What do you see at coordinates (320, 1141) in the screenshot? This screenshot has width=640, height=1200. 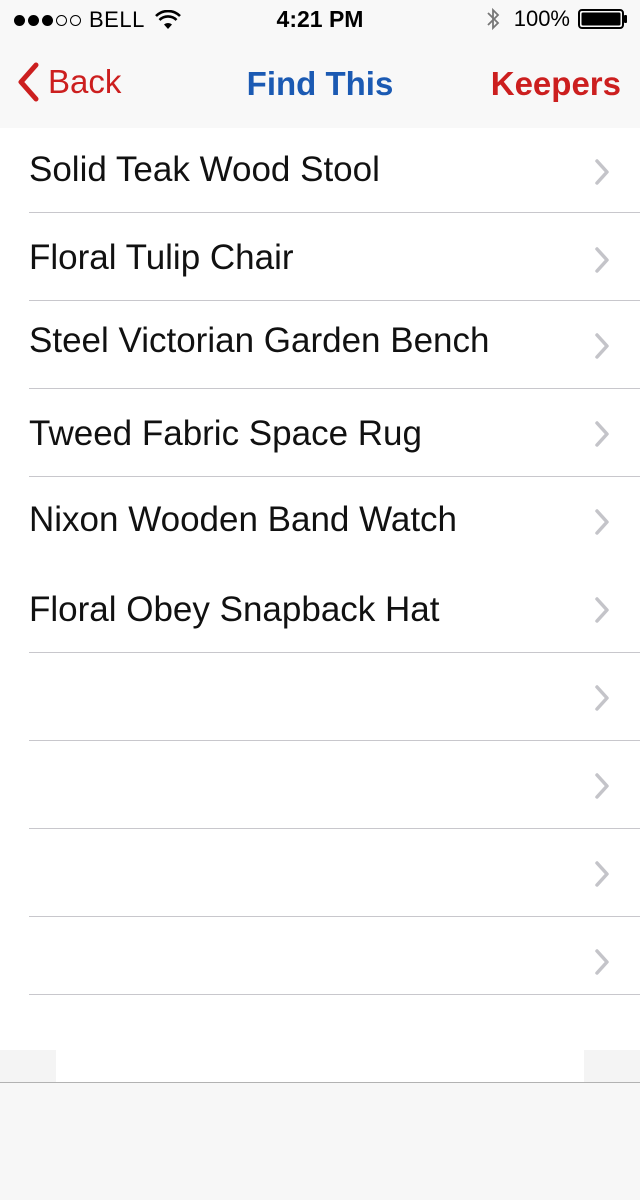 I see `bottom-toolbar` at bounding box center [320, 1141].